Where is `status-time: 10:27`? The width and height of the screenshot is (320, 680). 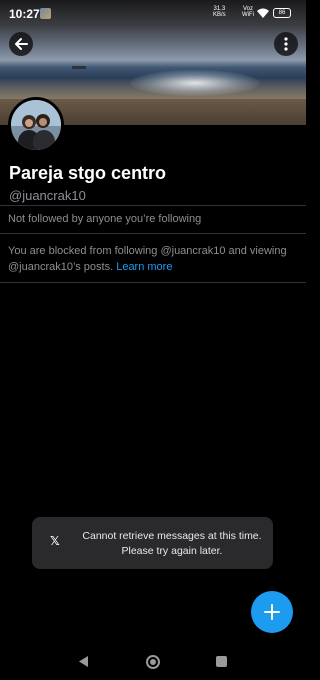 status-time: 10:27 is located at coordinates (24, 14).